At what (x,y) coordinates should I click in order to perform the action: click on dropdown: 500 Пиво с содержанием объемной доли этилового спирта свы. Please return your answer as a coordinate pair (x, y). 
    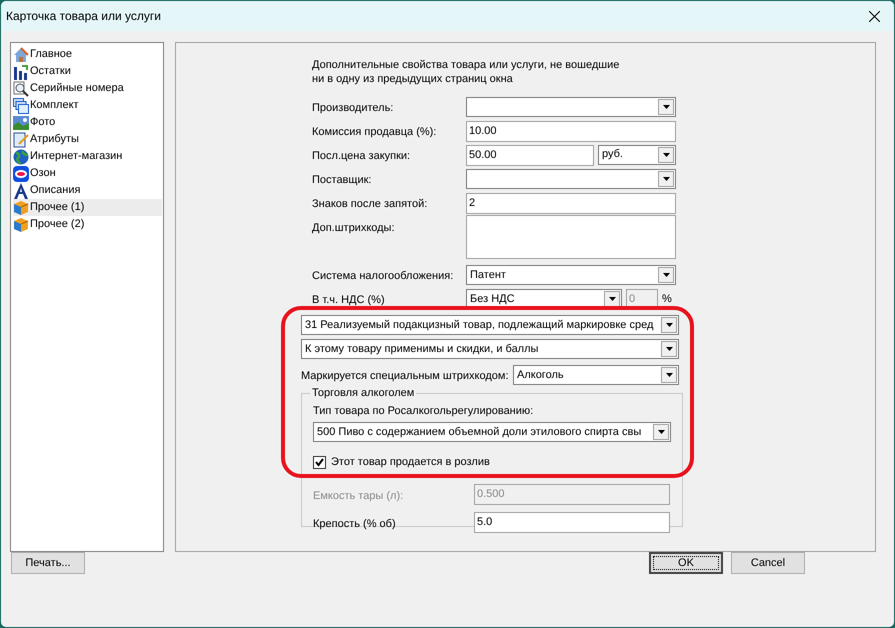
    Looking at the image, I should click on (492, 432).